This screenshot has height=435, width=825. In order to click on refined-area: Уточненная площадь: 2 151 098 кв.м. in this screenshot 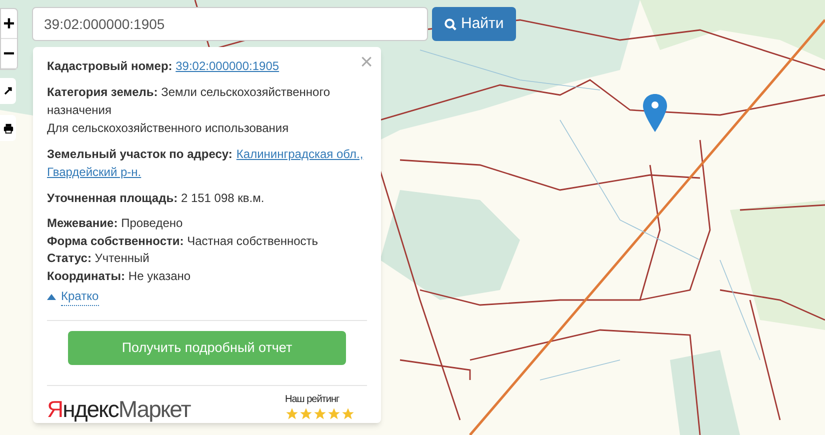, I will do `click(207, 198)`.